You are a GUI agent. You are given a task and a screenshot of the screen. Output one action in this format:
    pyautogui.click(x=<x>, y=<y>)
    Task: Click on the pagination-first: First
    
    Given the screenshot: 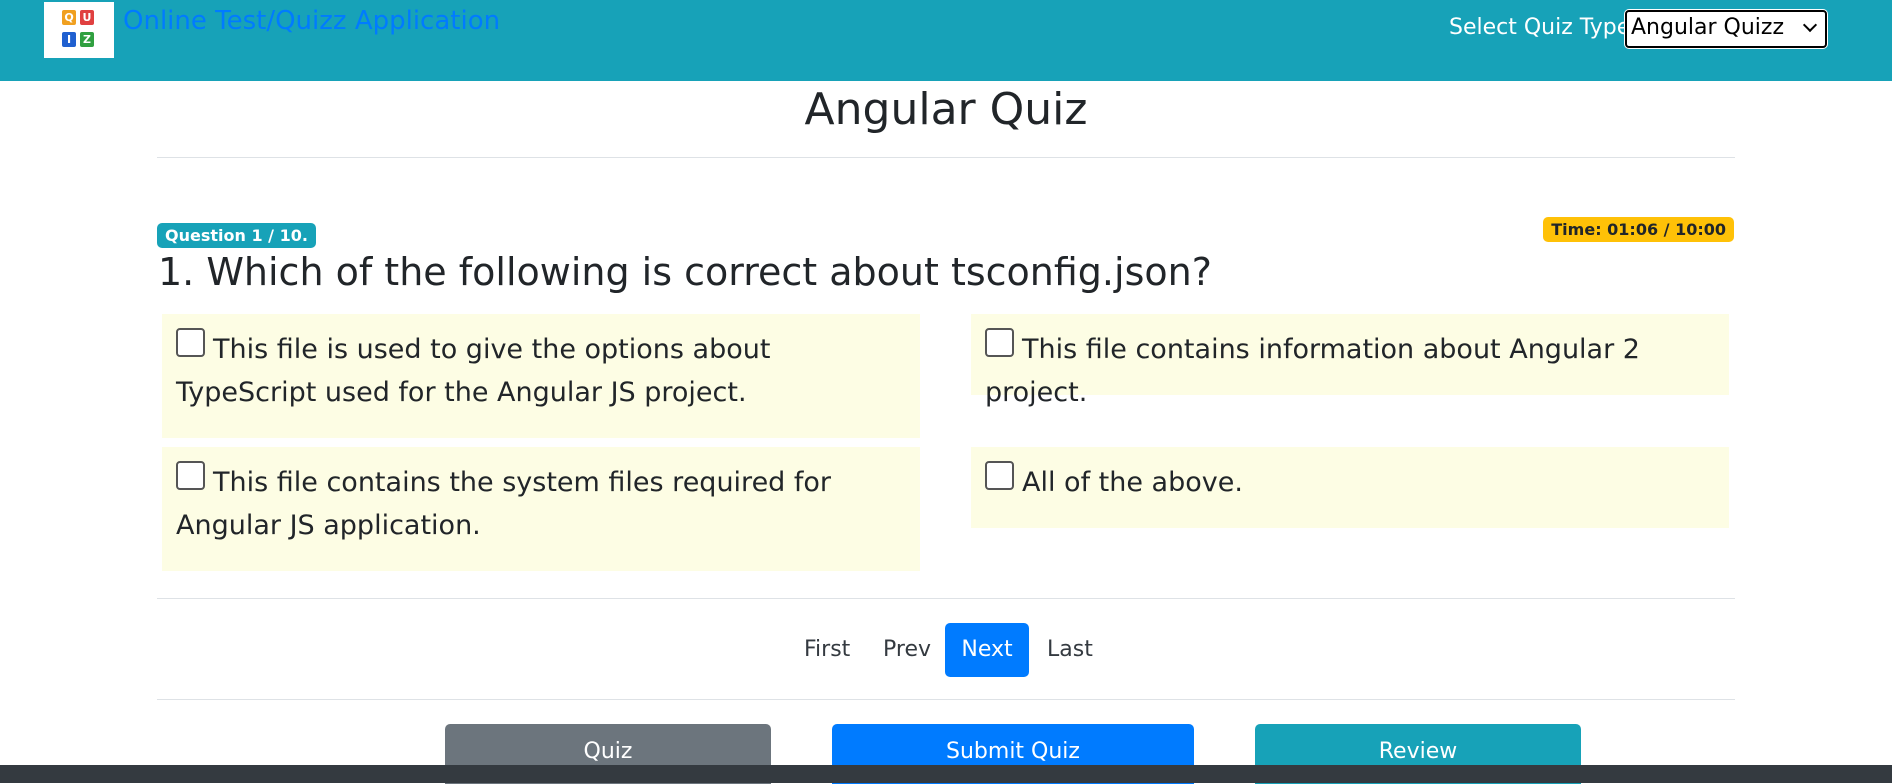 What is the action you would take?
    pyautogui.click(x=827, y=650)
    